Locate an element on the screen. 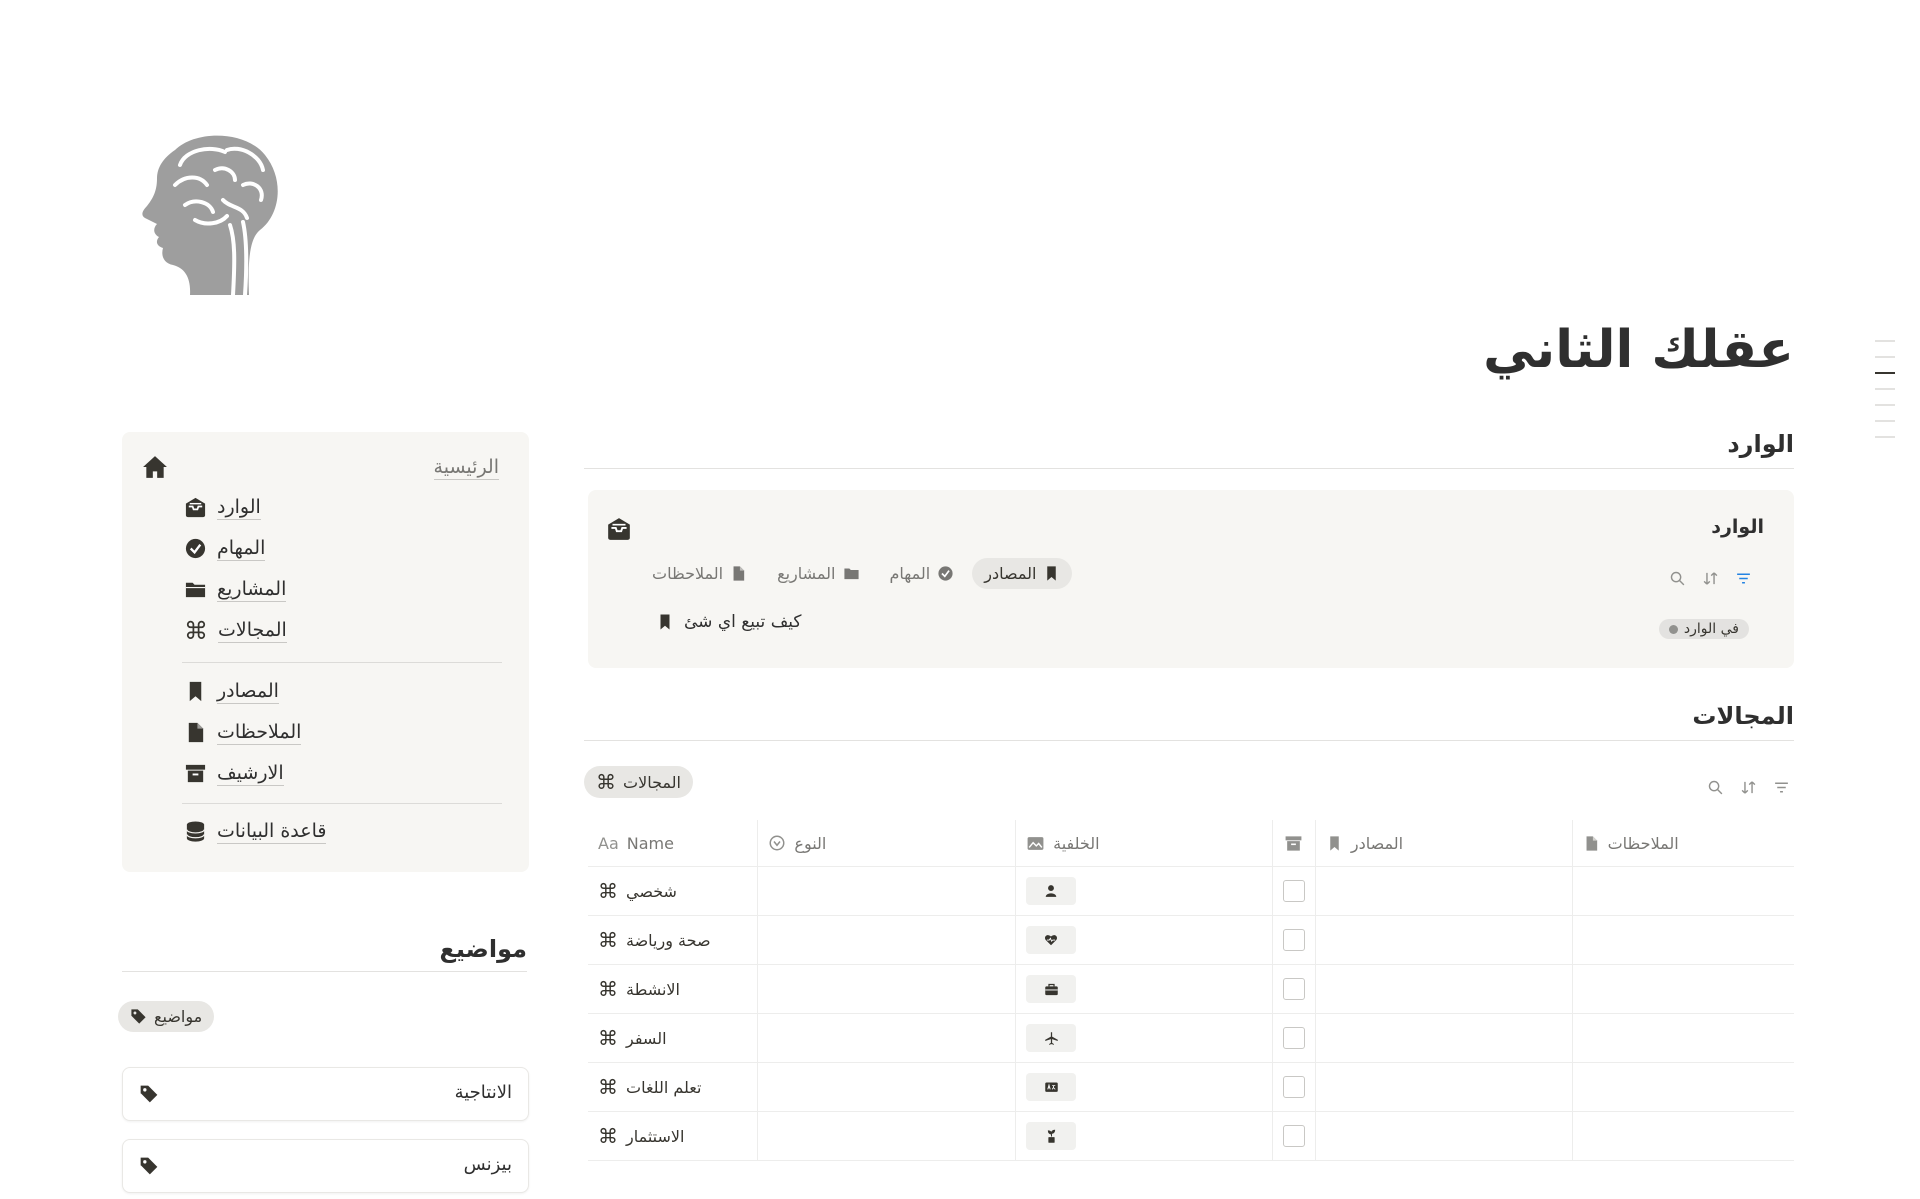  areas-view-tab: المجالات ⌘ is located at coordinates (638, 782).